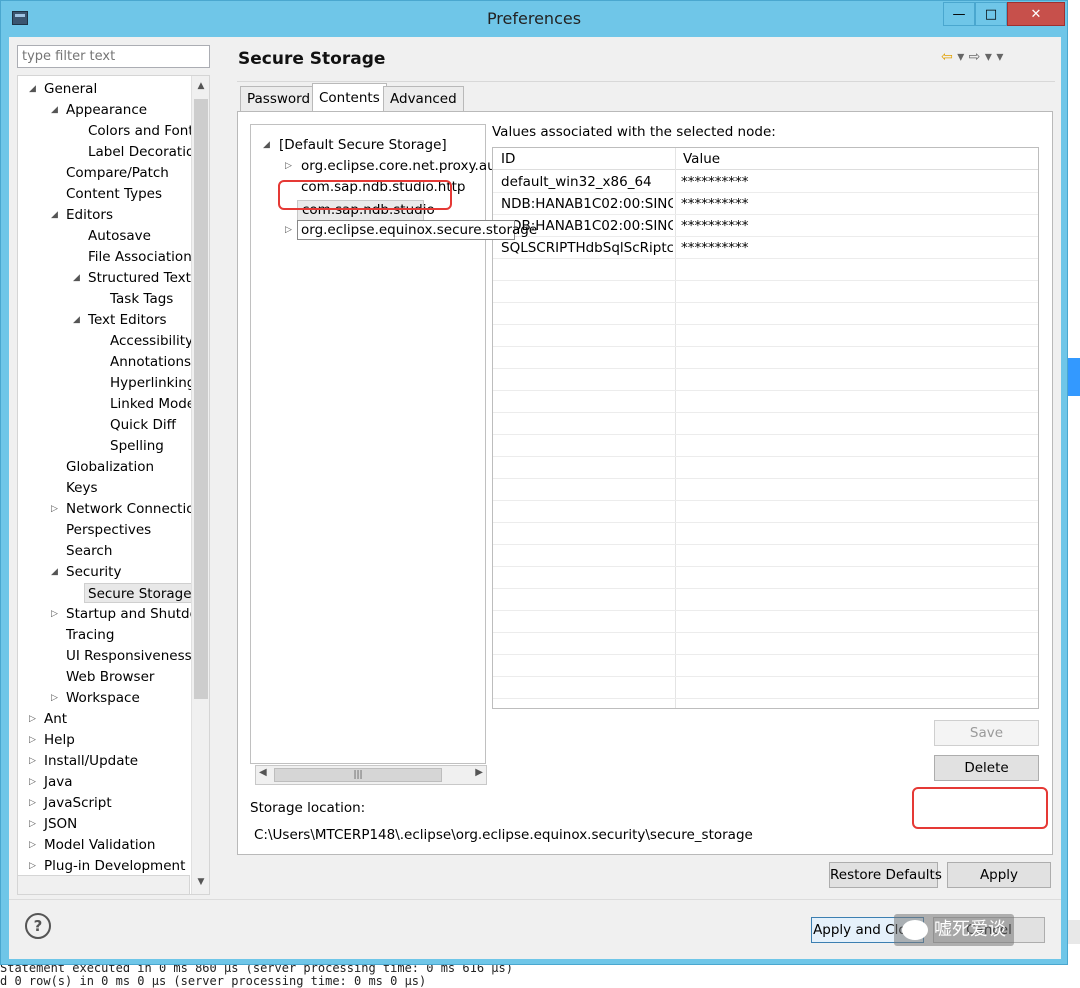 This screenshot has height=988, width=1080. What do you see at coordinates (78, 803) in the screenshot?
I see `tree-item: JavaScript` at bounding box center [78, 803].